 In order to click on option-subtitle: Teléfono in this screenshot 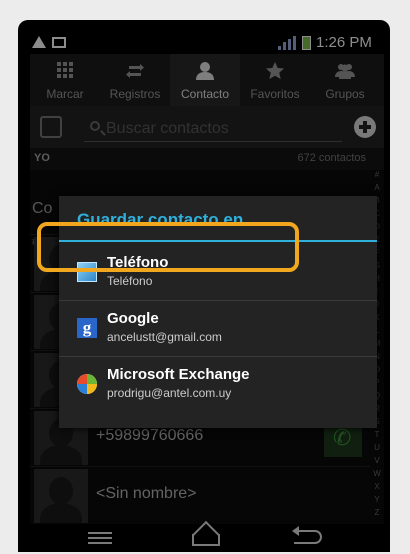, I will do `click(130, 281)`.